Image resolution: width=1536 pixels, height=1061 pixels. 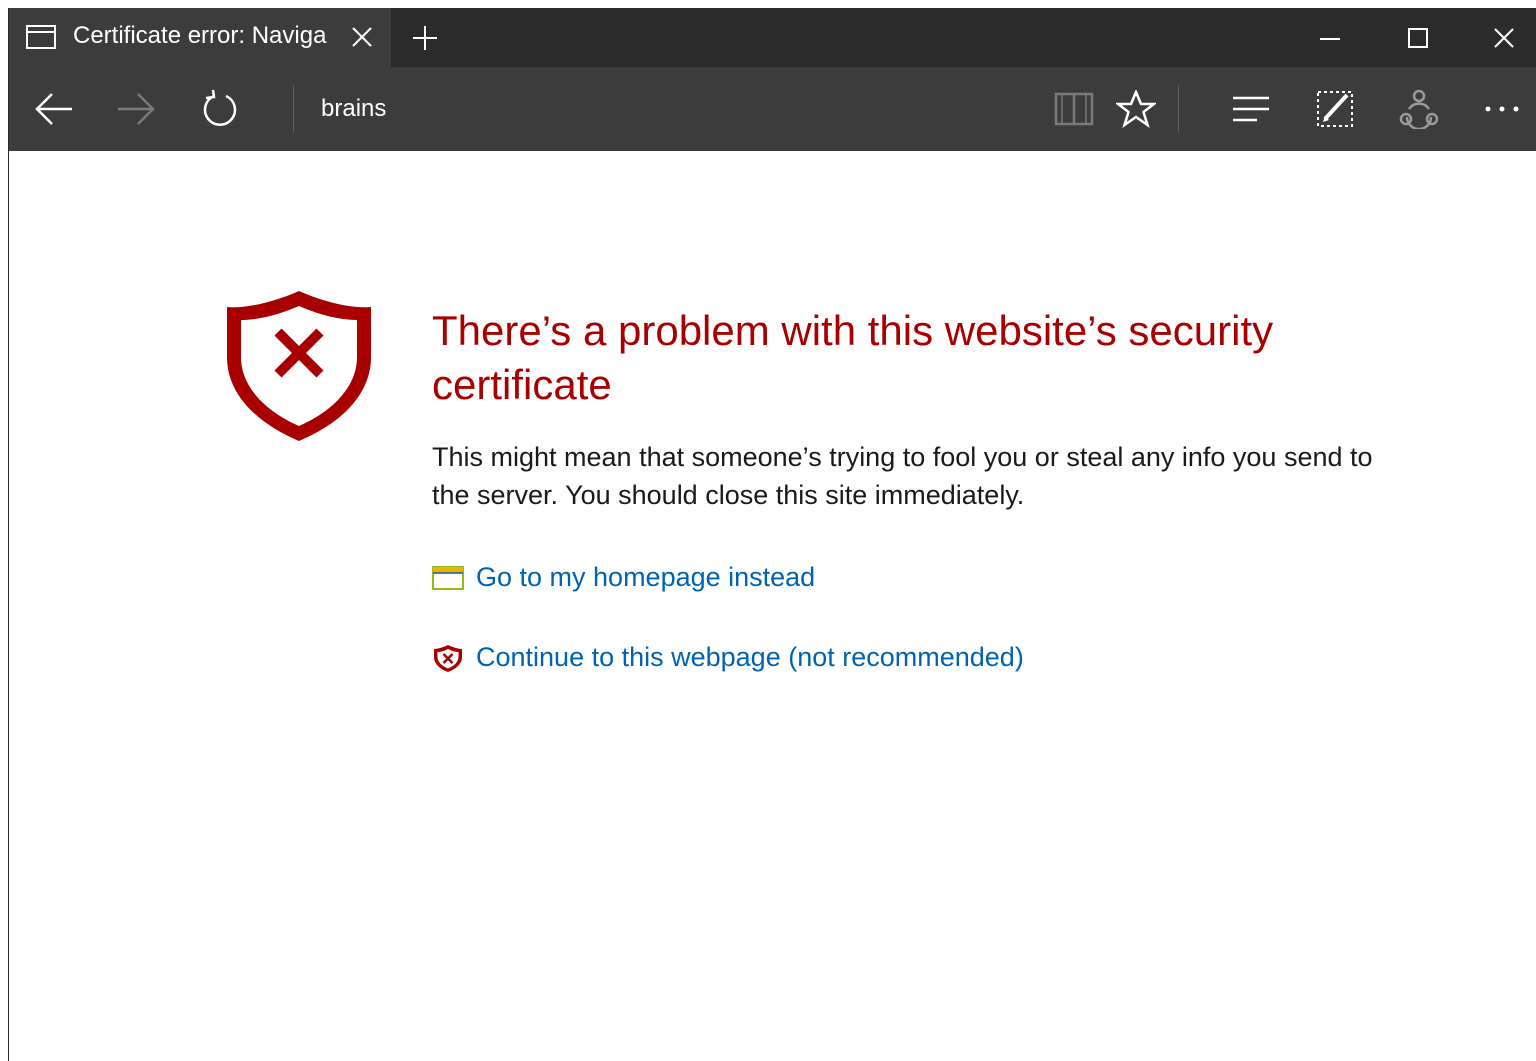 I want to click on warning-shield-icon, so click(x=448, y=661).